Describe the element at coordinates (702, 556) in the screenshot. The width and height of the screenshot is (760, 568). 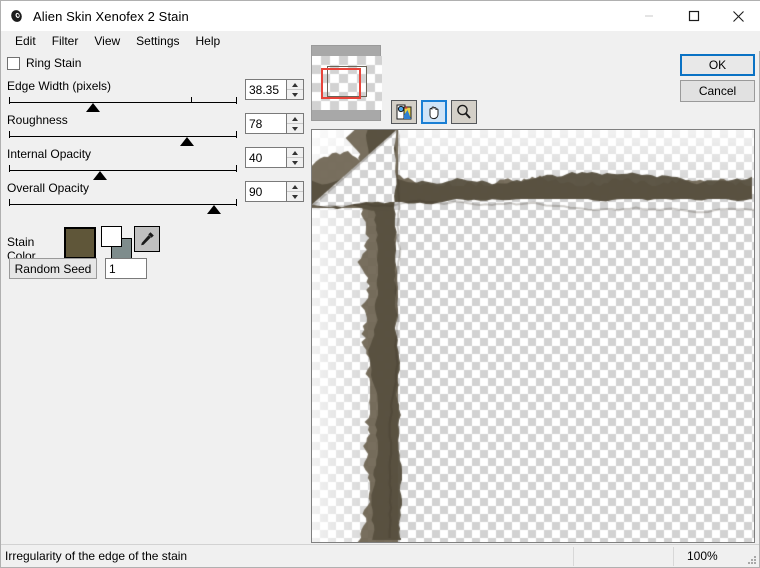
I see `status-zoom-level: 100%` at that location.